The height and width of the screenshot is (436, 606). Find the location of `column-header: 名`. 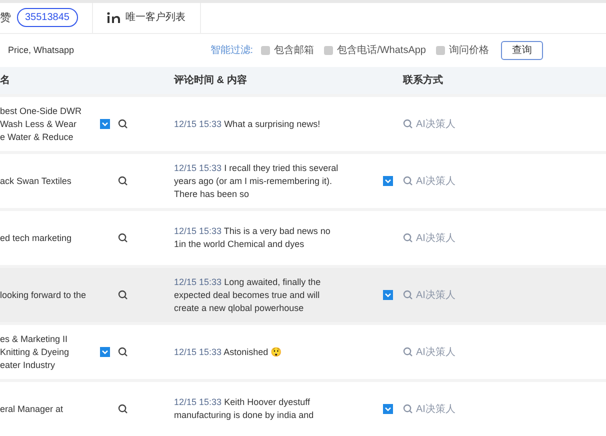

column-header: 名 is located at coordinates (5, 81).